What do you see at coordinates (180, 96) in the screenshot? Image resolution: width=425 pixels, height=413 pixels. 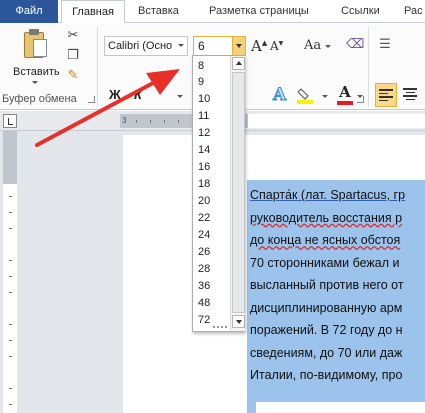 I see `underline-dropdown-icon` at bounding box center [180, 96].